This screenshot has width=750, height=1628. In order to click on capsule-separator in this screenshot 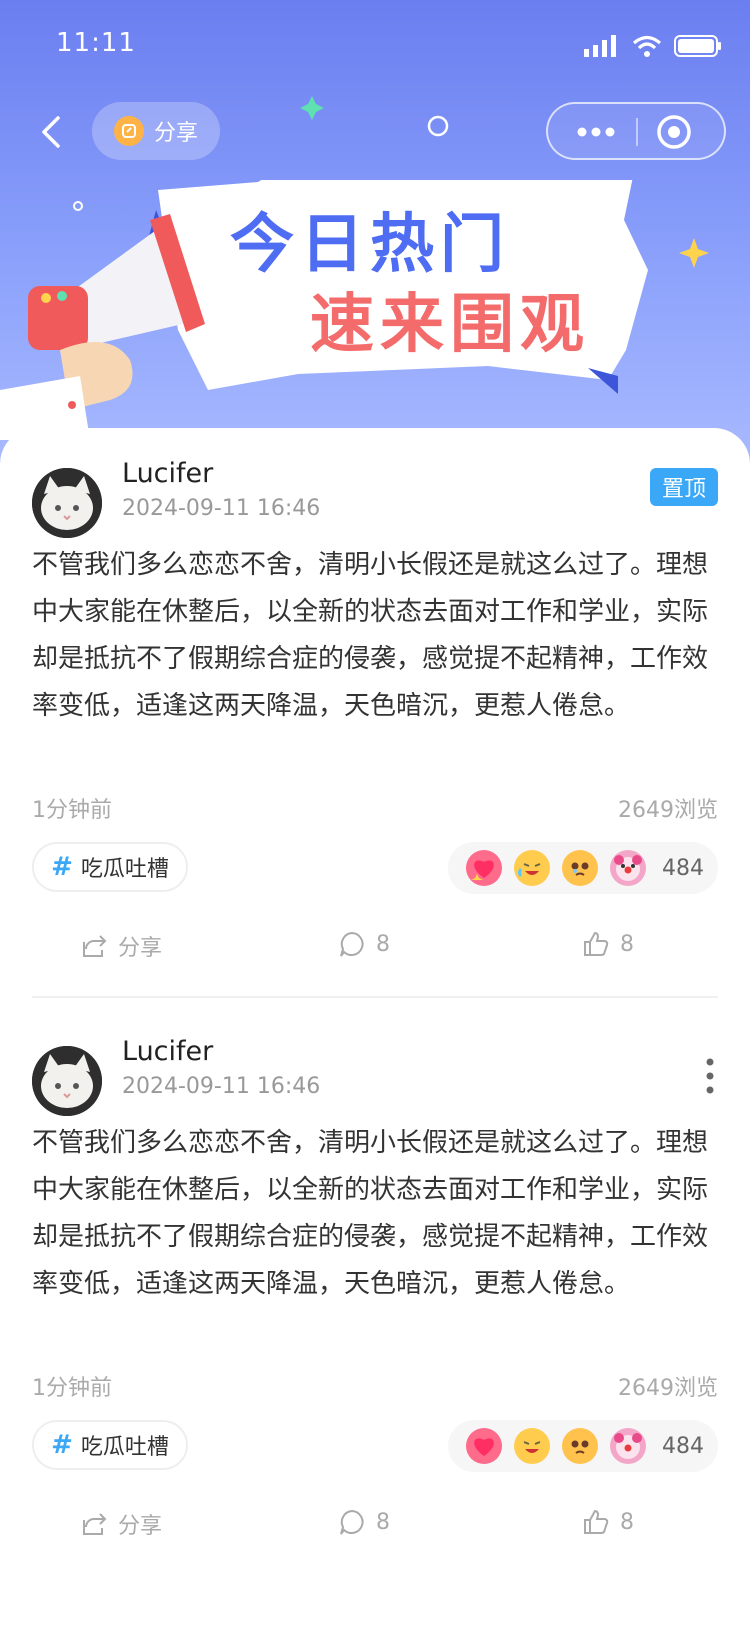, I will do `click(637, 132)`.